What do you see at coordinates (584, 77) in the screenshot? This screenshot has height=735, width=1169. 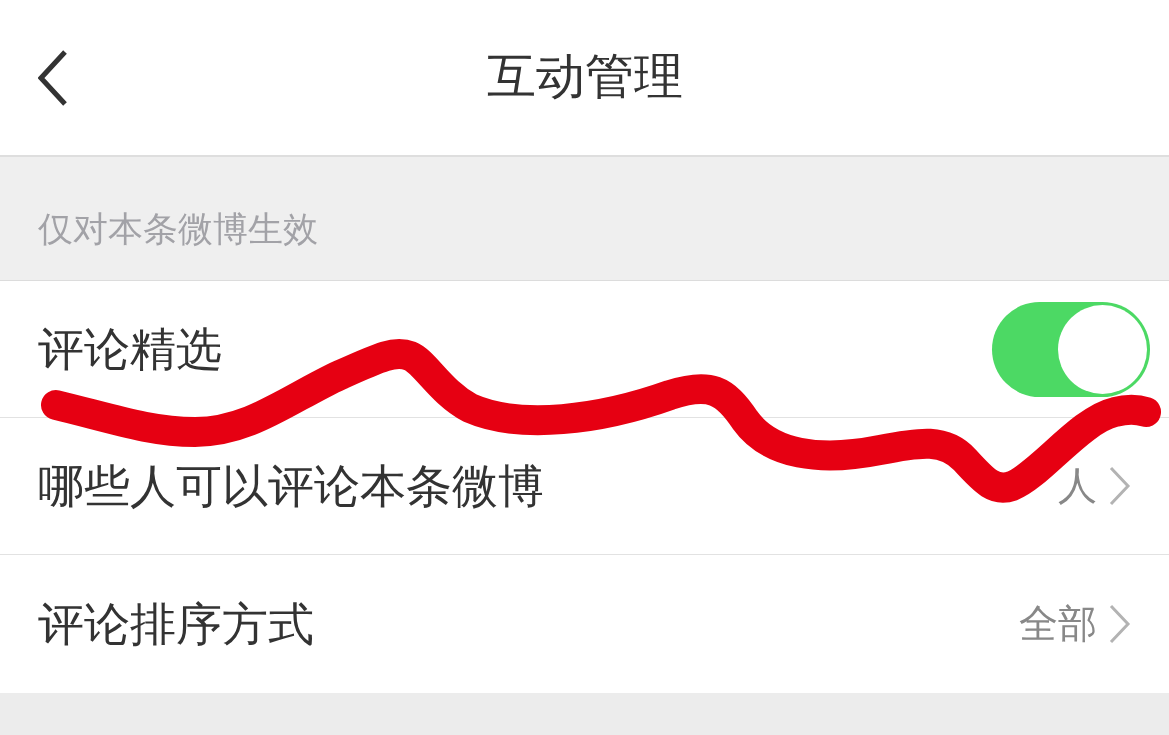 I see `page-title: 互动管理` at bounding box center [584, 77].